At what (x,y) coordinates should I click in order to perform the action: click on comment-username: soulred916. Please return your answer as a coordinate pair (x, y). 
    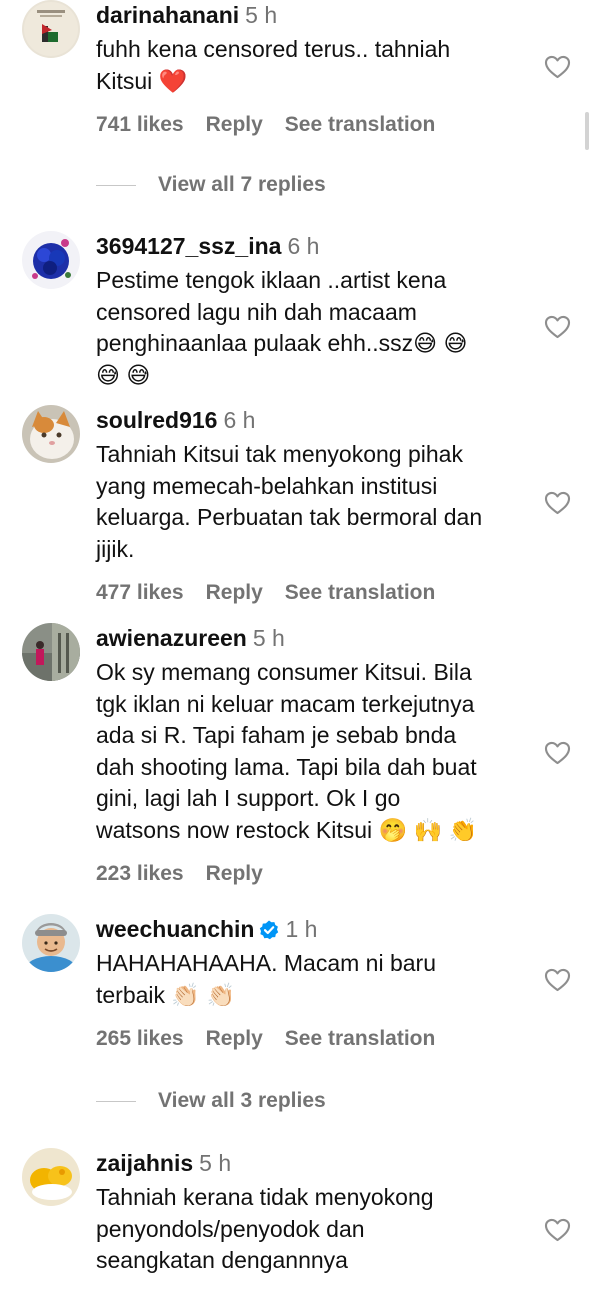
    Looking at the image, I should click on (156, 420).